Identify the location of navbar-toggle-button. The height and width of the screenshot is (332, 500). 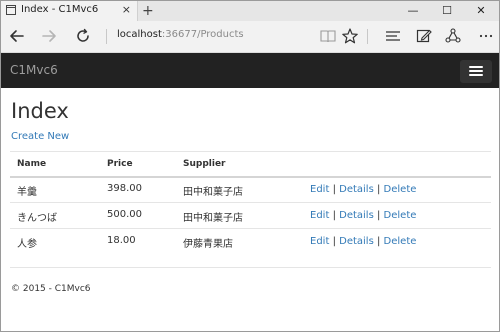
(476, 71).